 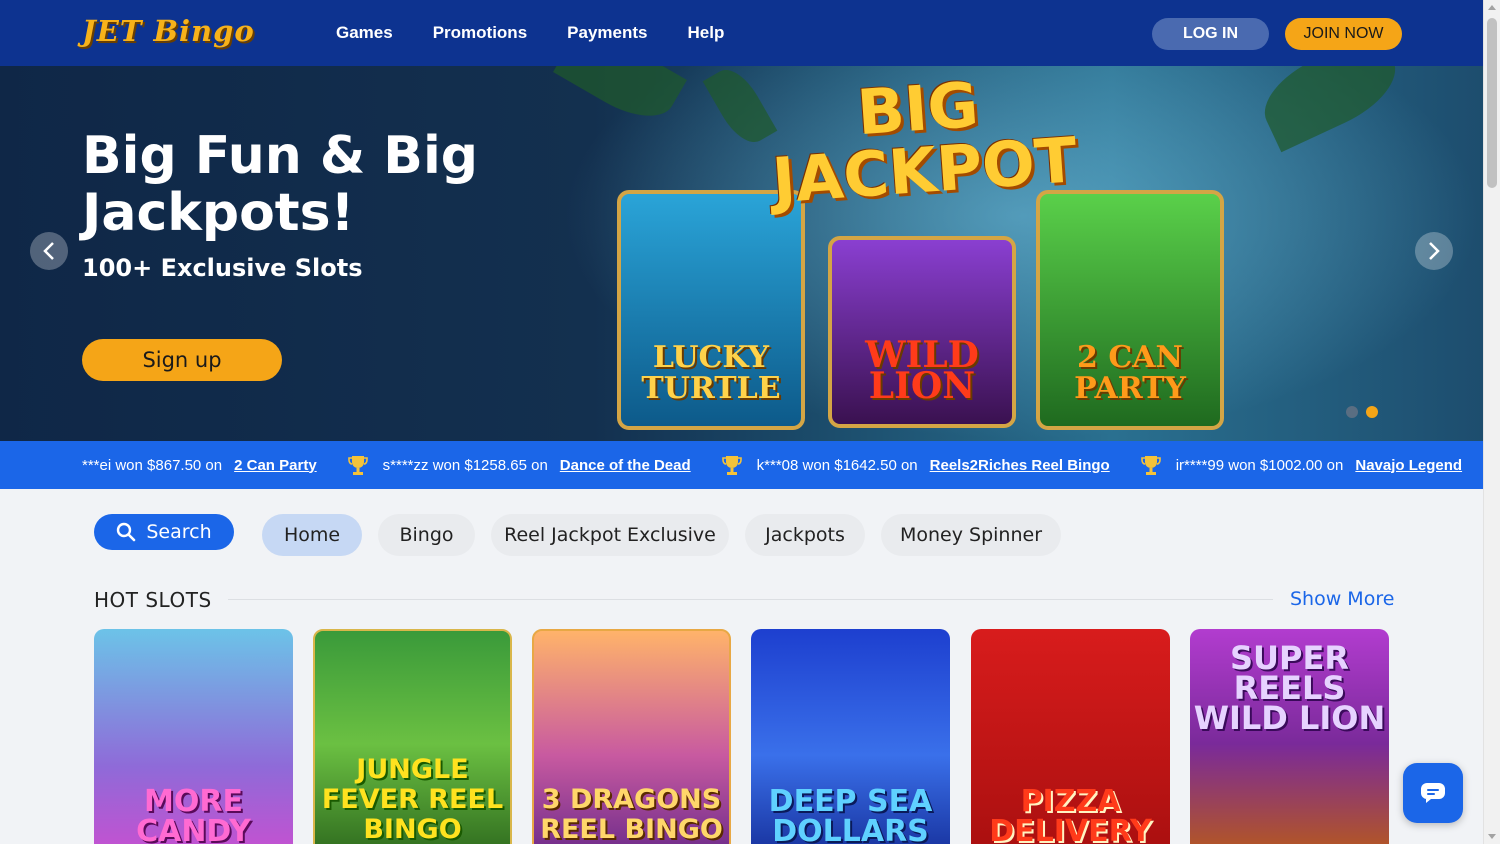 I want to click on nav-payments: Payments, so click(x=607, y=33).